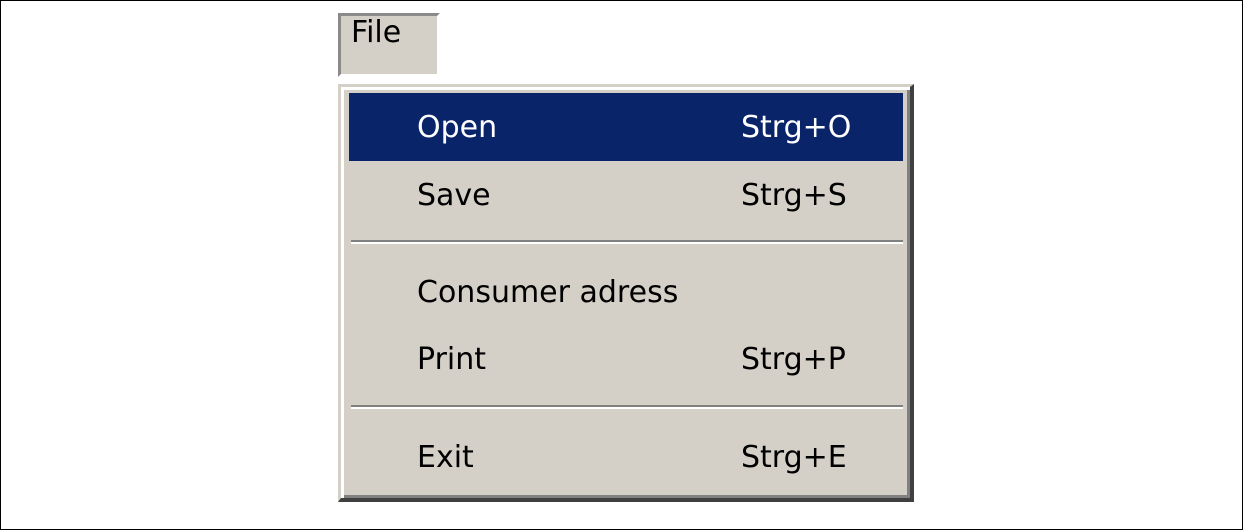  What do you see at coordinates (794, 195) in the screenshot?
I see `menu-item-save-shortcut: Strg+S` at bounding box center [794, 195].